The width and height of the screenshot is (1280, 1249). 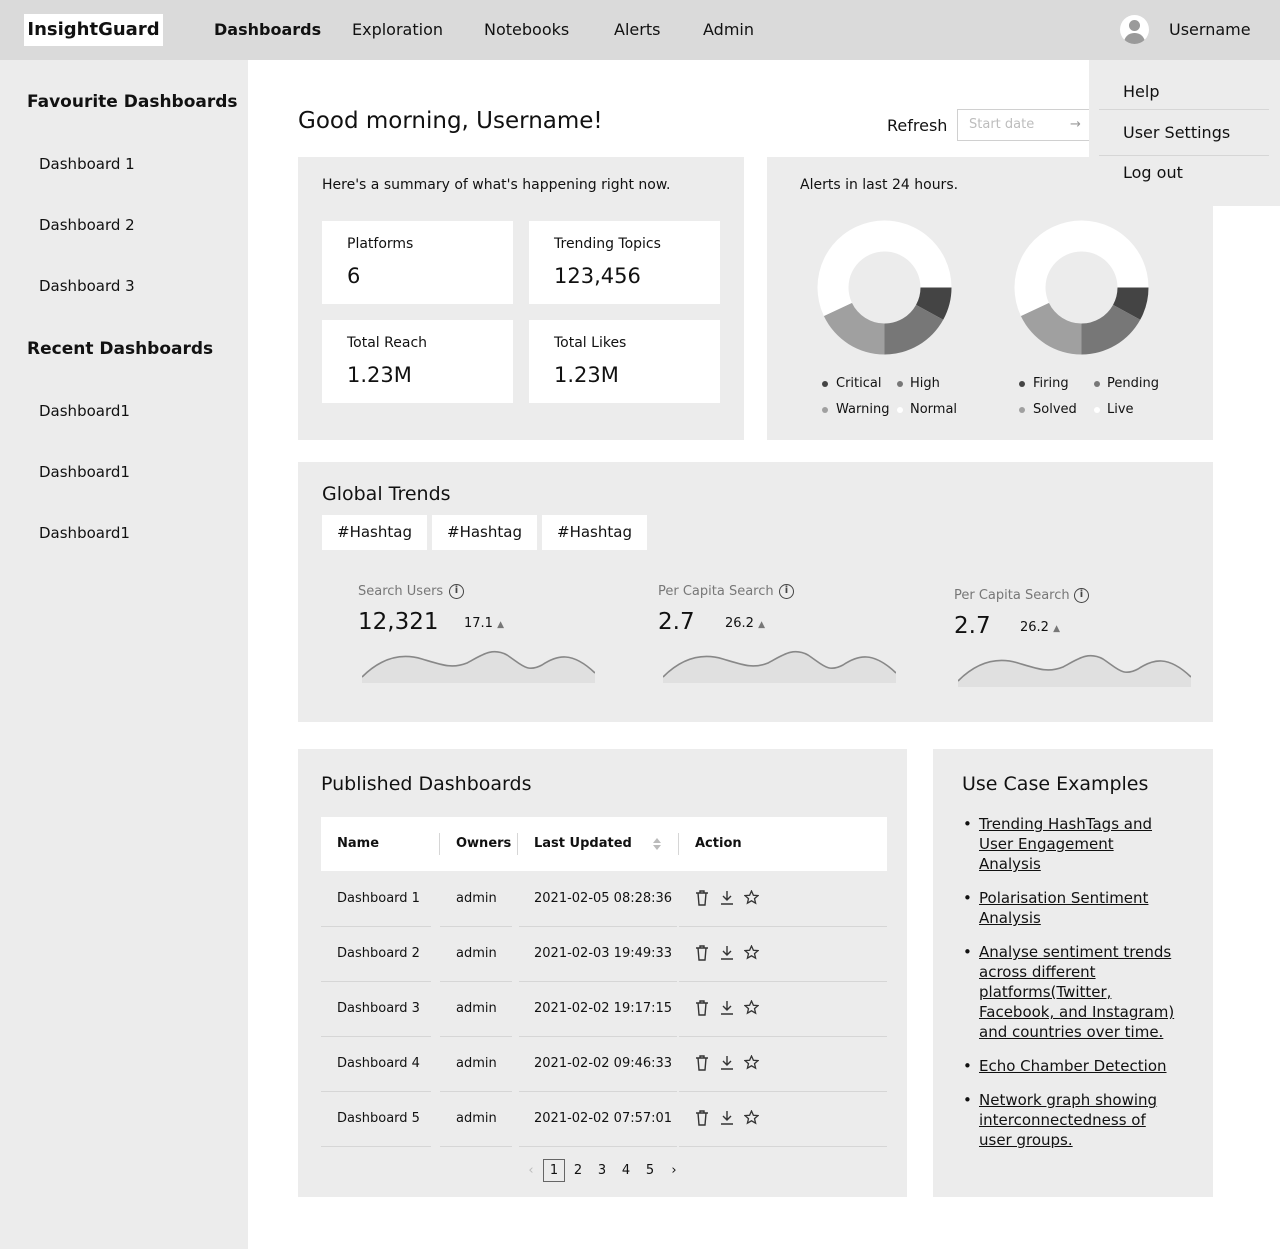 I want to click on legend-dot-pending, so click(x=1097, y=384).